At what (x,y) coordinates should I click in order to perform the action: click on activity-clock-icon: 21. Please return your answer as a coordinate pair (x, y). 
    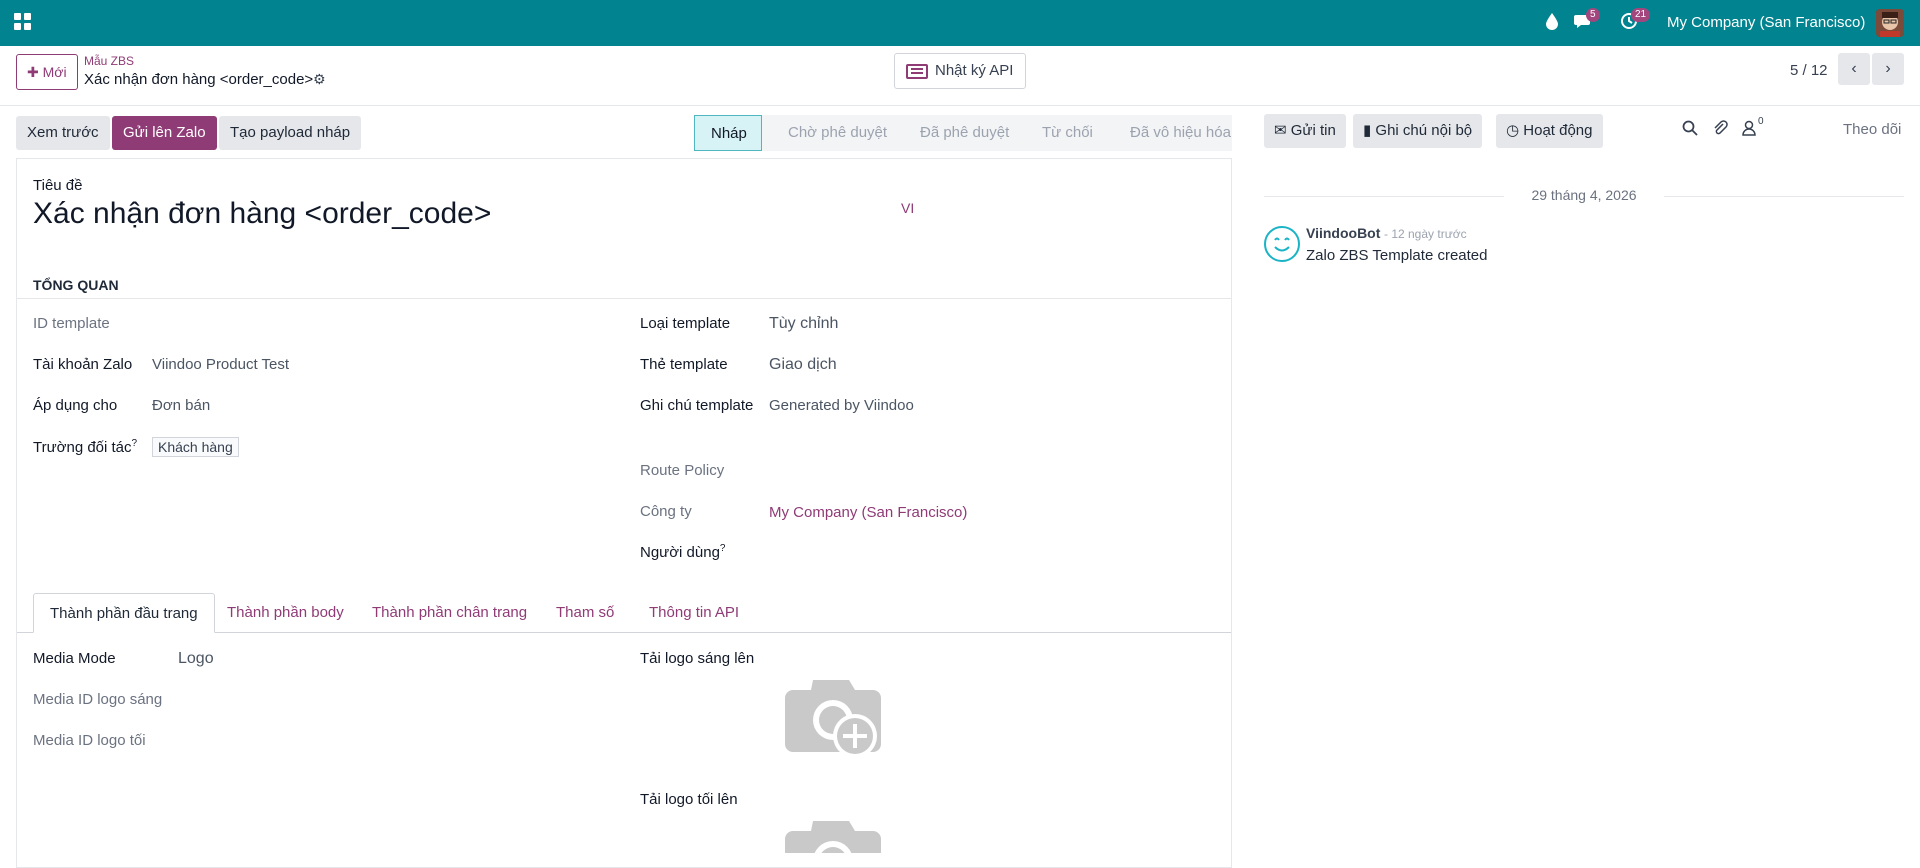
    Looking at the image, I should click on (1635, 20).